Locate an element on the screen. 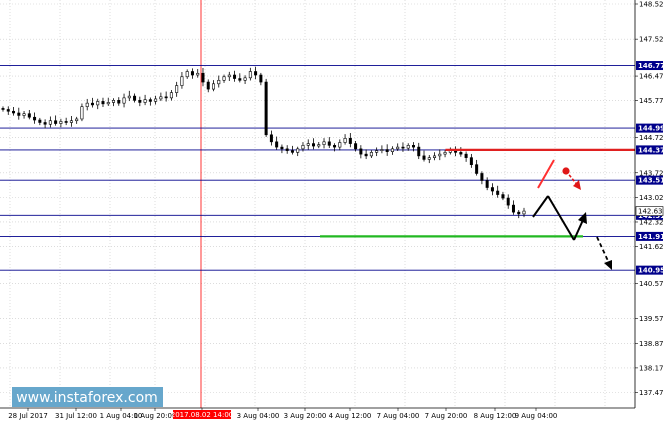 This screenshot has width=665, height=421. current-price-label: 142.63 is located at coordinates (650, 212).